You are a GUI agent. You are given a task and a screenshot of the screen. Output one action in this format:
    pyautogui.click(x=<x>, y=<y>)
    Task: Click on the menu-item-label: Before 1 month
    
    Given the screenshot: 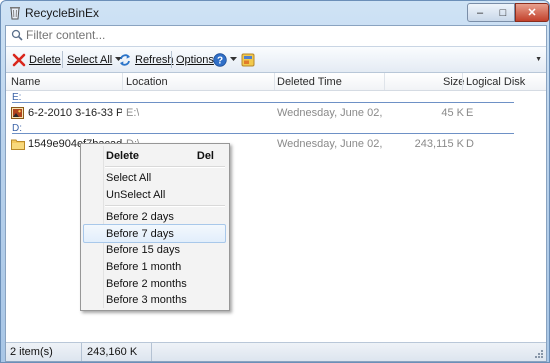 What is the action you would take?
    pyautogui.click(x=144, y=267)
    